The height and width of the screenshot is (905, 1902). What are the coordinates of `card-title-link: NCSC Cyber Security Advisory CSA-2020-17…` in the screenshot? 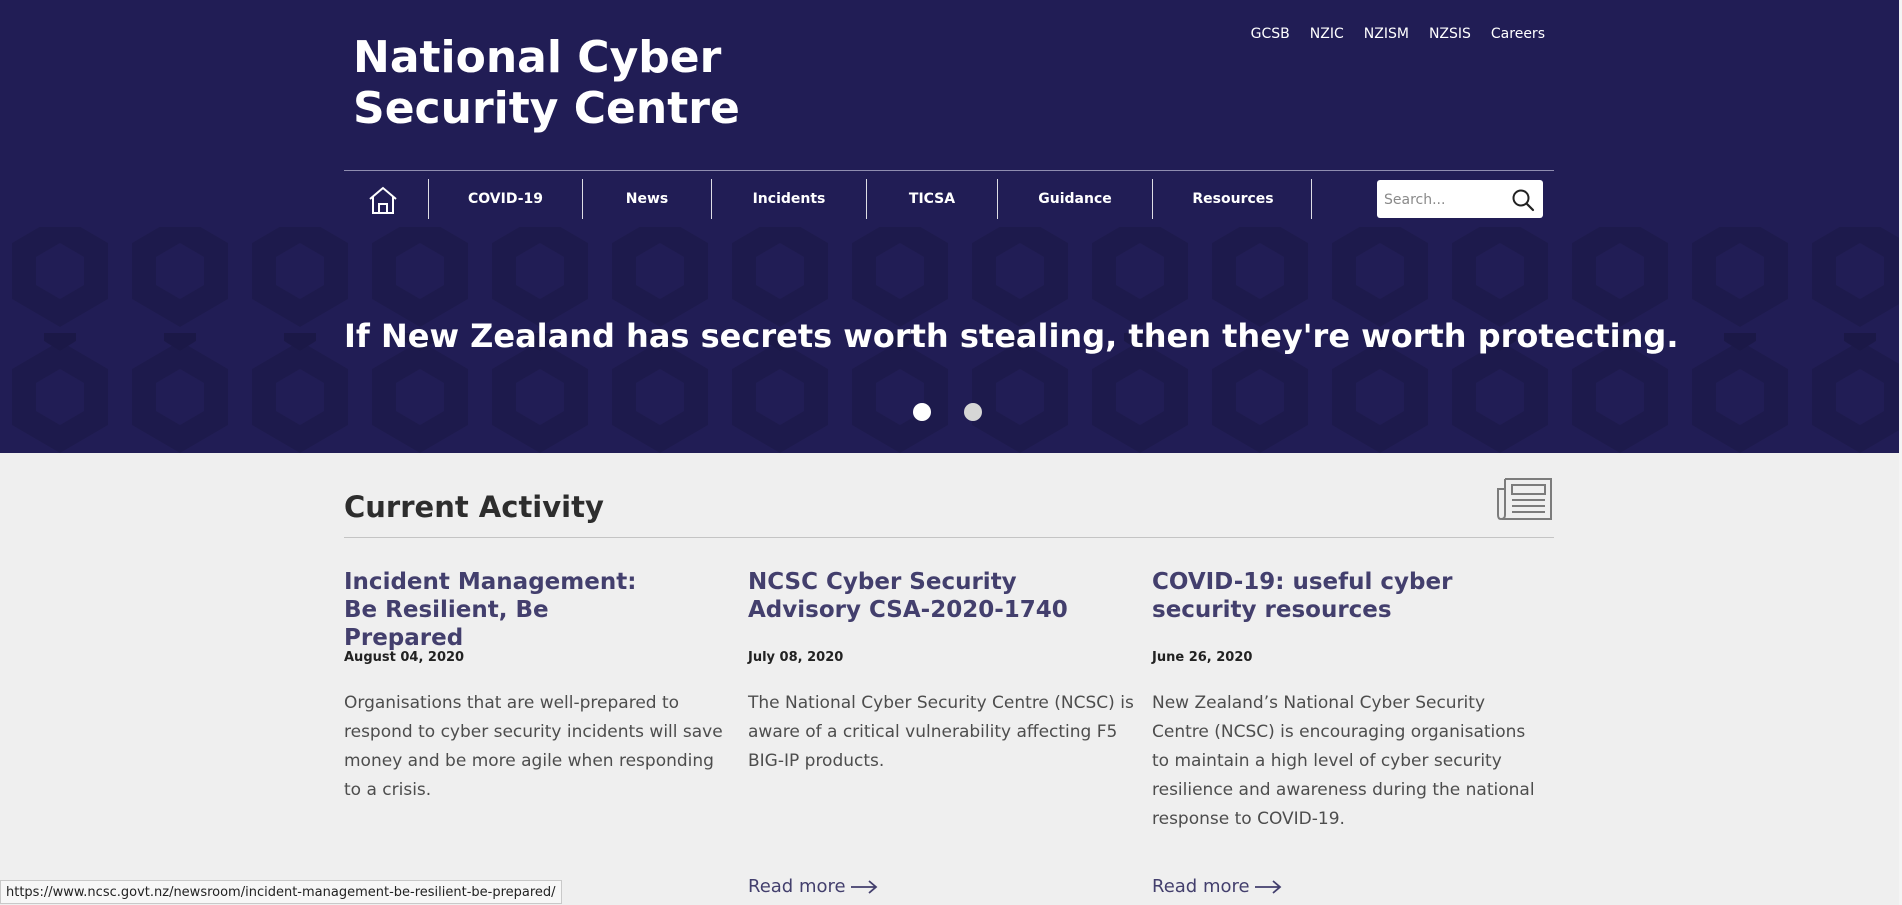 It's located at (908, 596).